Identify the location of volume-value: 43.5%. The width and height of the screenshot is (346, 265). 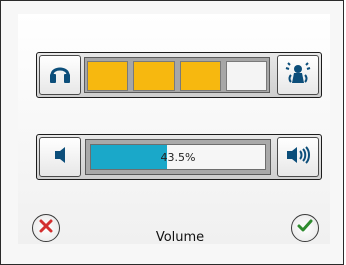
(178, 157).